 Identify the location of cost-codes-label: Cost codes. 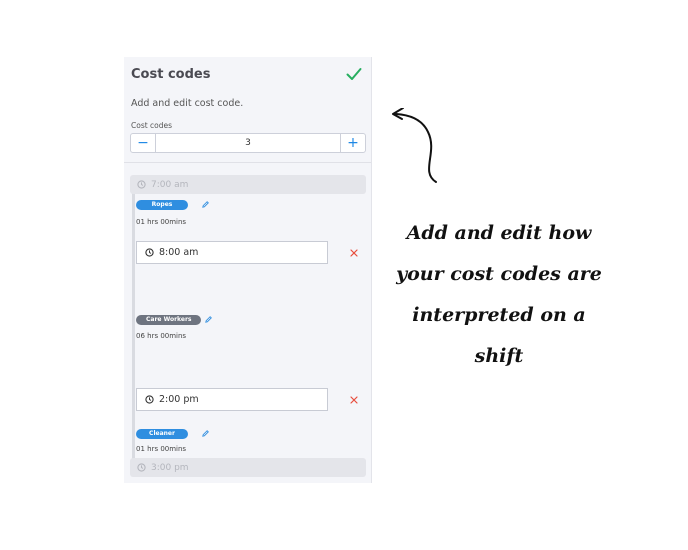
(152, 125).